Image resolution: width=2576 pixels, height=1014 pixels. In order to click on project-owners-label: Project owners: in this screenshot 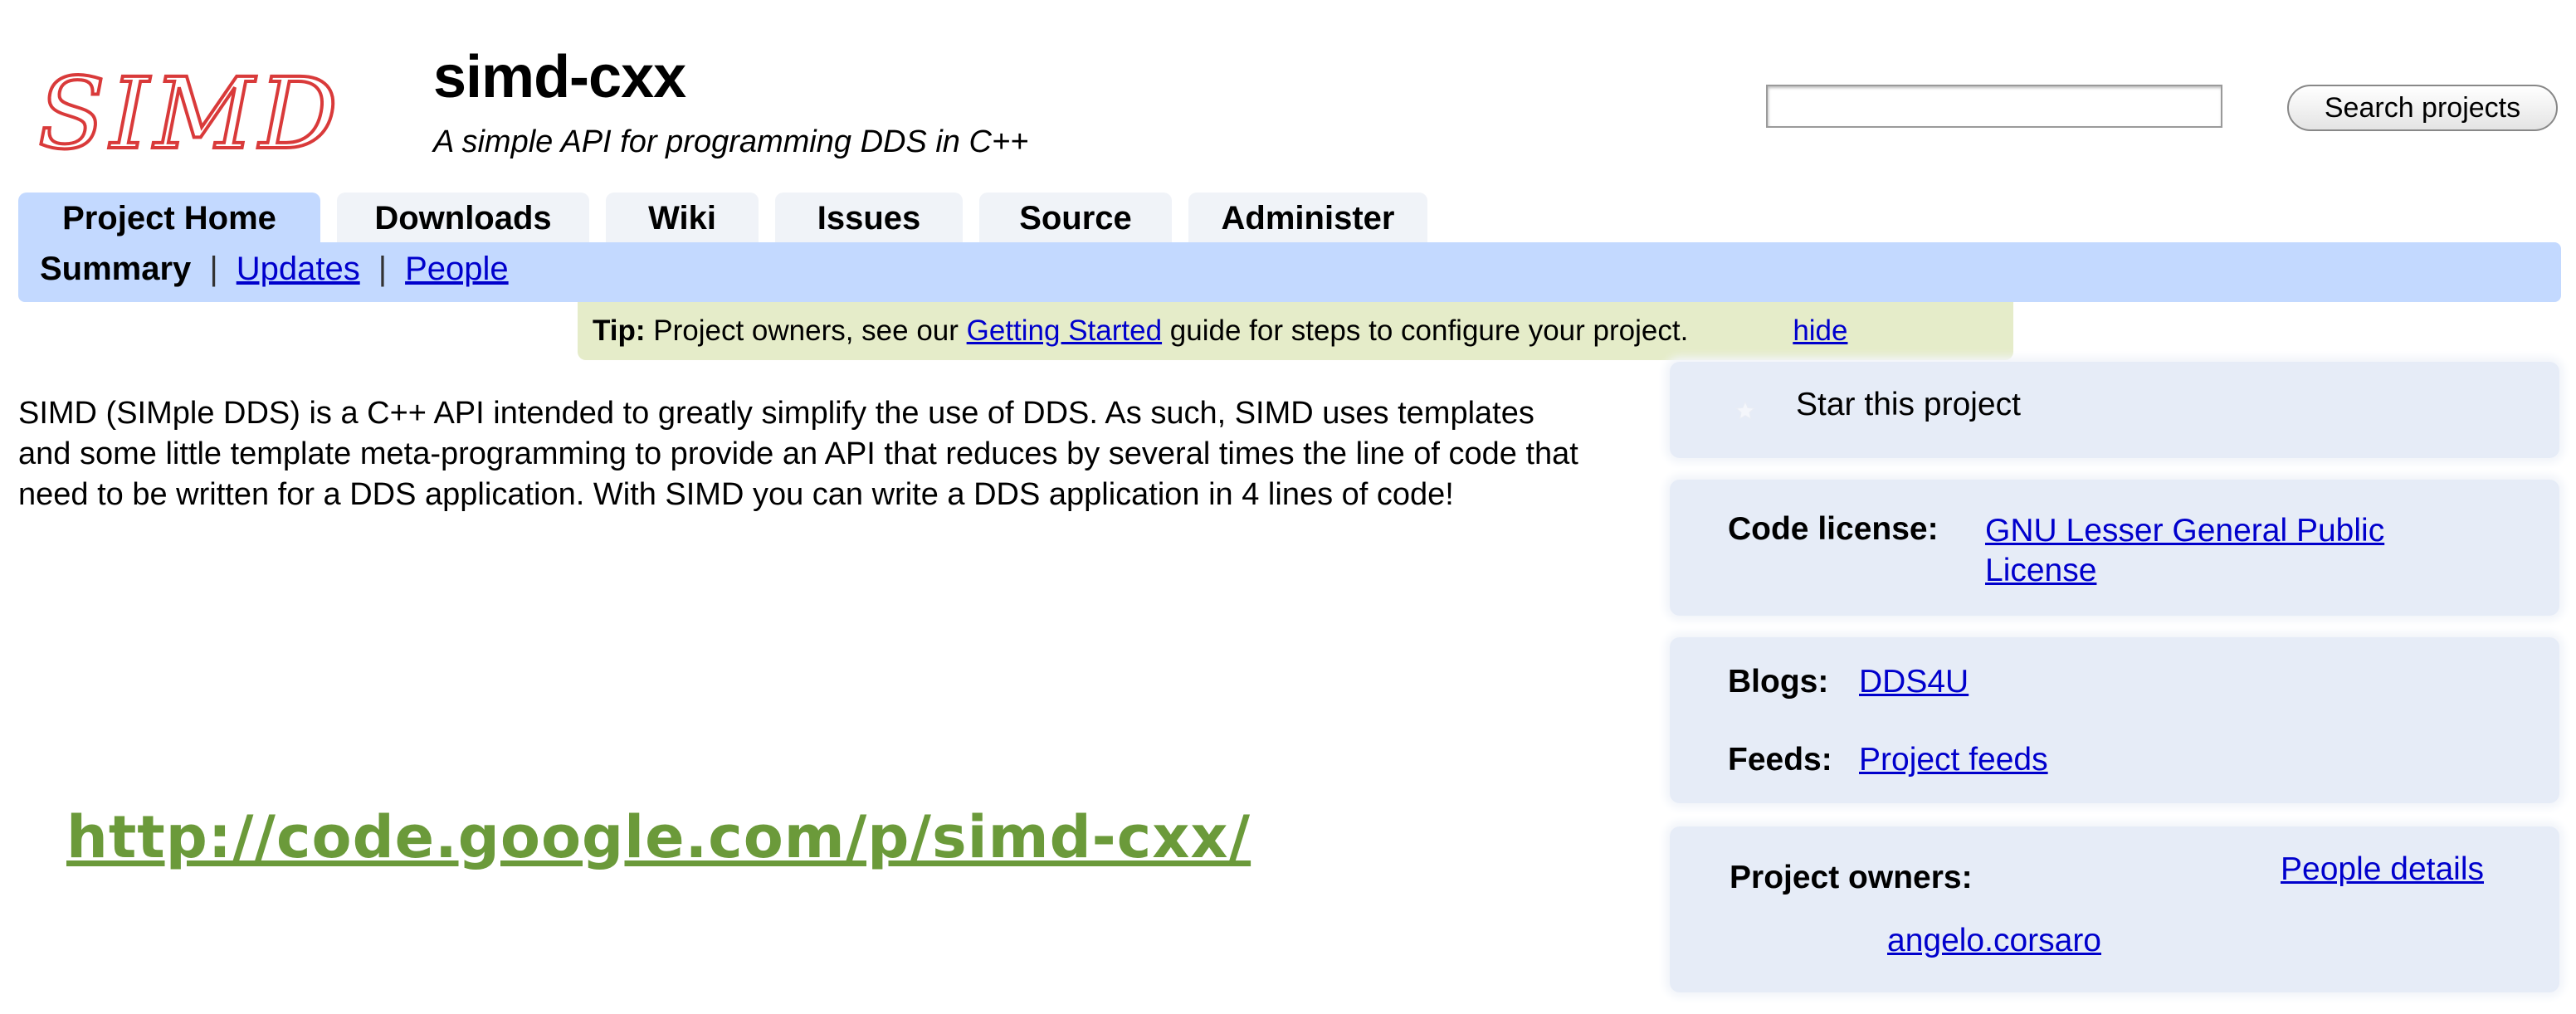, I will do `click(1851, 877)`.